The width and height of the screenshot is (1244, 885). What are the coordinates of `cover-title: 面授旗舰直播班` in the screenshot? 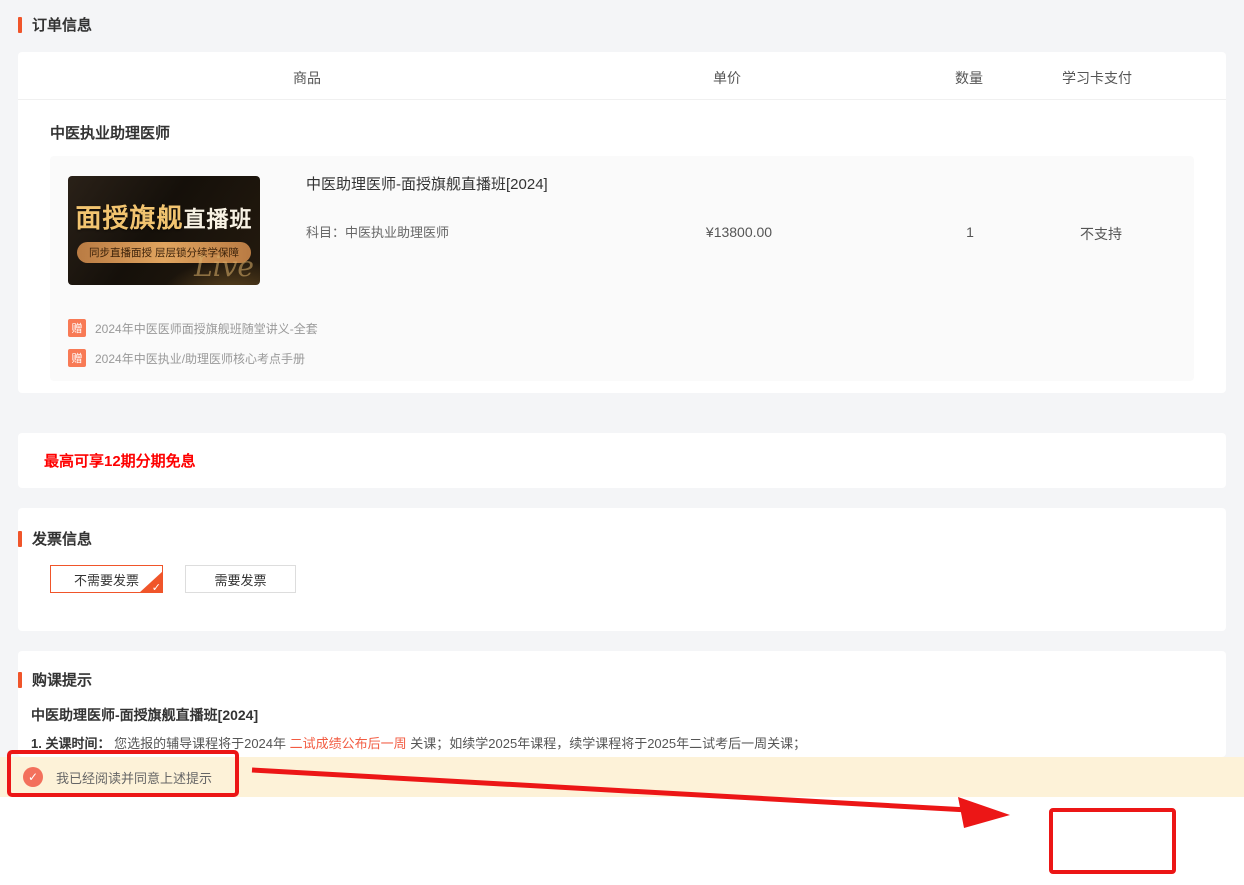 It's located at (164, 218).